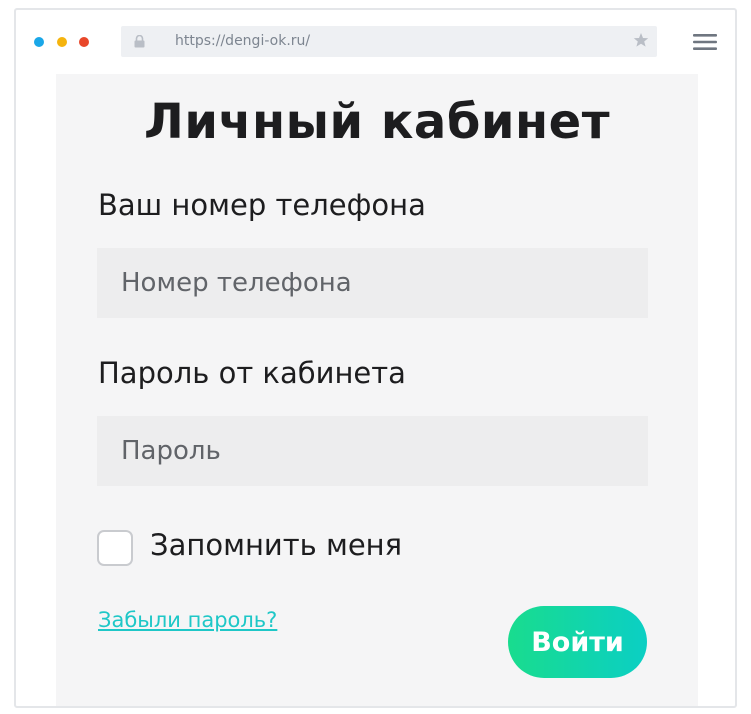  What do you see at coordinates (252, 373) in the screenshot?
I see `password-label: Пароль от кабинета` at bounding box center [252, 373].